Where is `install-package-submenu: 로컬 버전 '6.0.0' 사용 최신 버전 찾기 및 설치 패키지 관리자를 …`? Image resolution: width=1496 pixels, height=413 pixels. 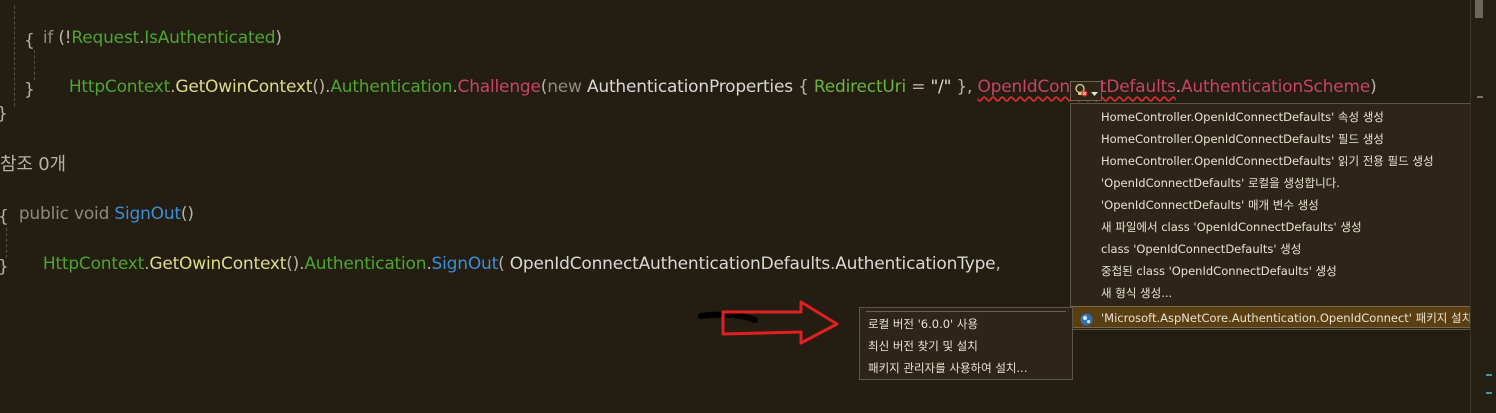
install-package-submenu: 로컬 버전 '6.0.0' 사용 최신 버전 찾기 및 설치 패키지 관리자를 … is located at coordinates (966, 343).